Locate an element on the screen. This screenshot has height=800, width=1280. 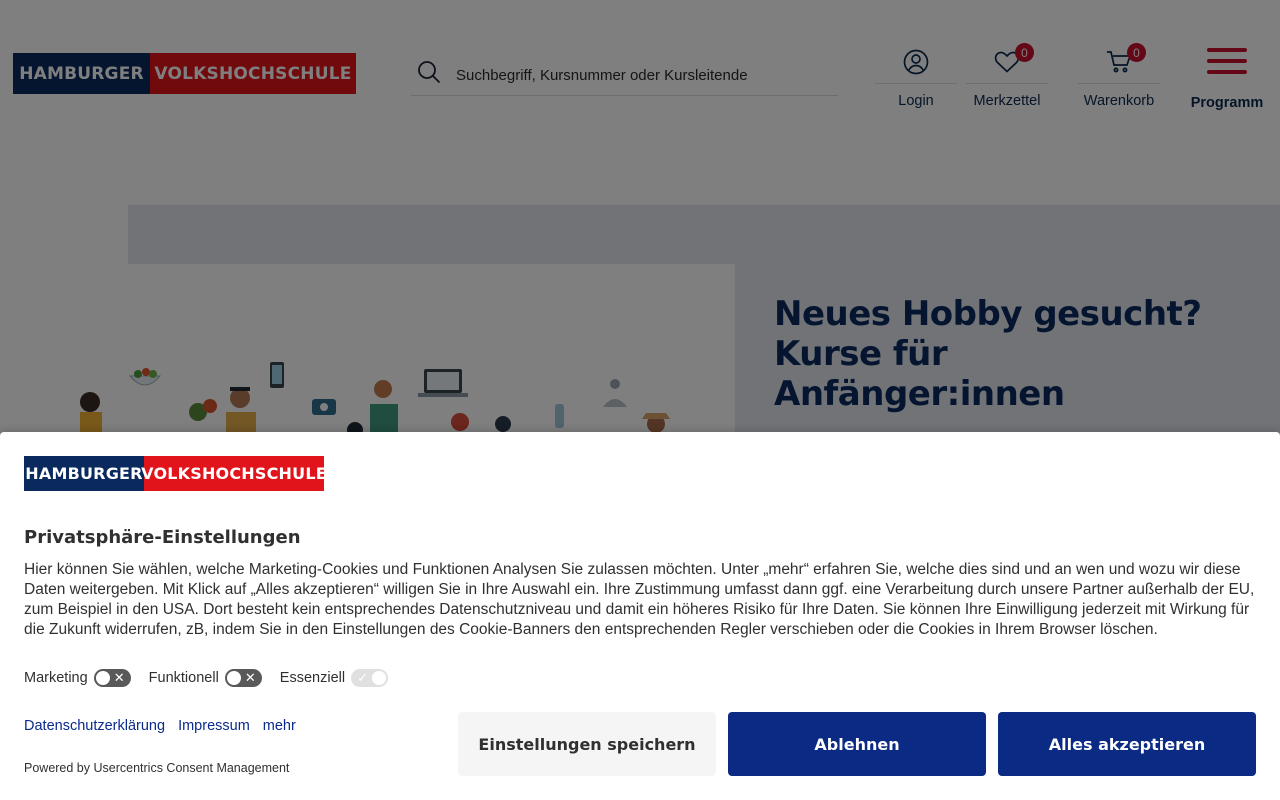
imprint-link: Impressum is located at coordinates (214, 726).